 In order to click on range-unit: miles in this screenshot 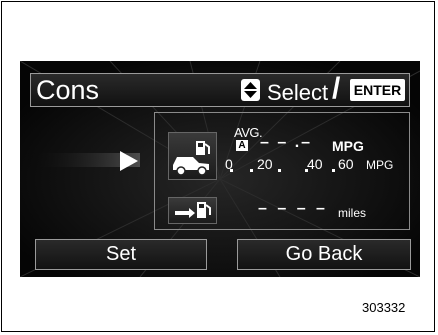, I will do `click(352, 213)`.